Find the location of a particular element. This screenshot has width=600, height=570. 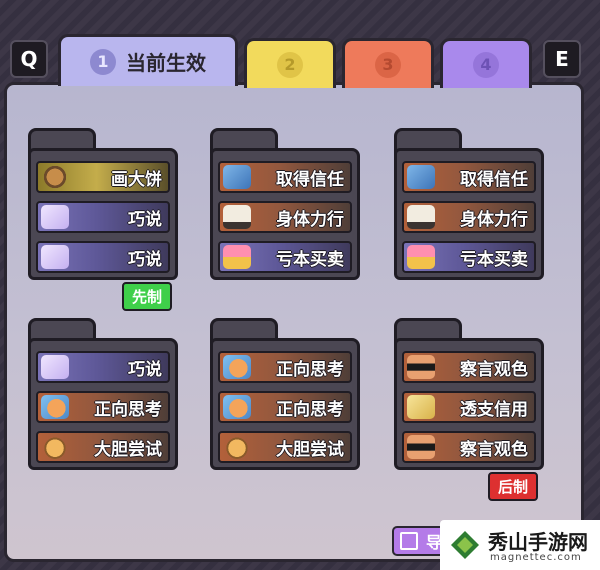

card-6: 察言观色 透支信用 察言观色 后制 is located at coordinates (469, 409).